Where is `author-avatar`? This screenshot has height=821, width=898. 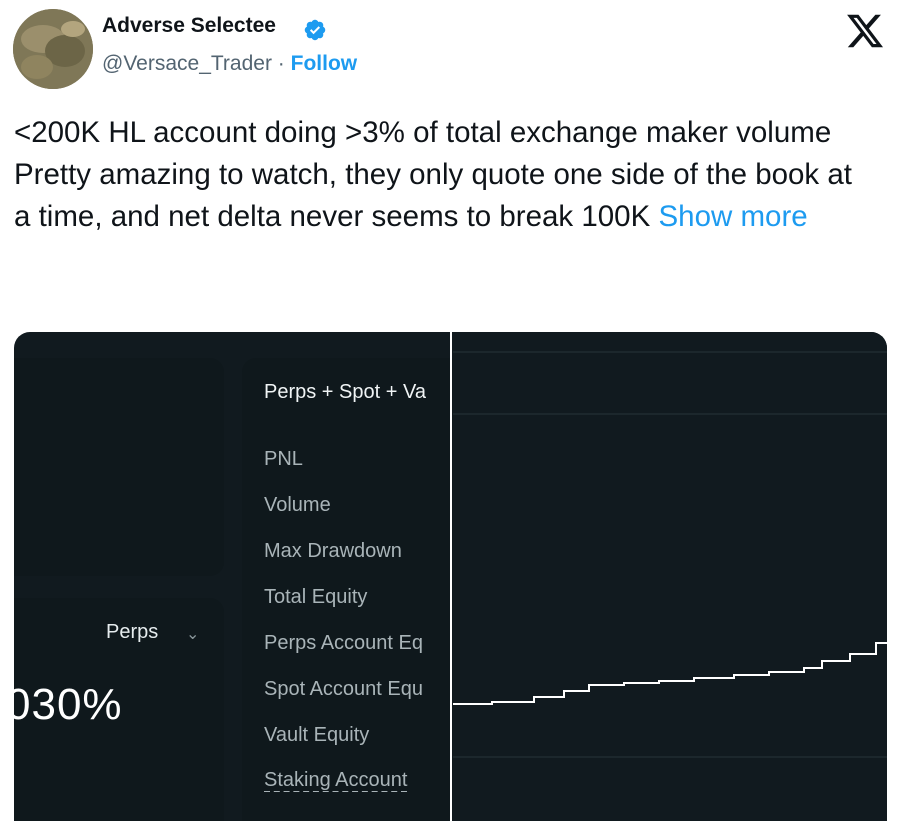
author-avatar is located at coordinates (53, 49).